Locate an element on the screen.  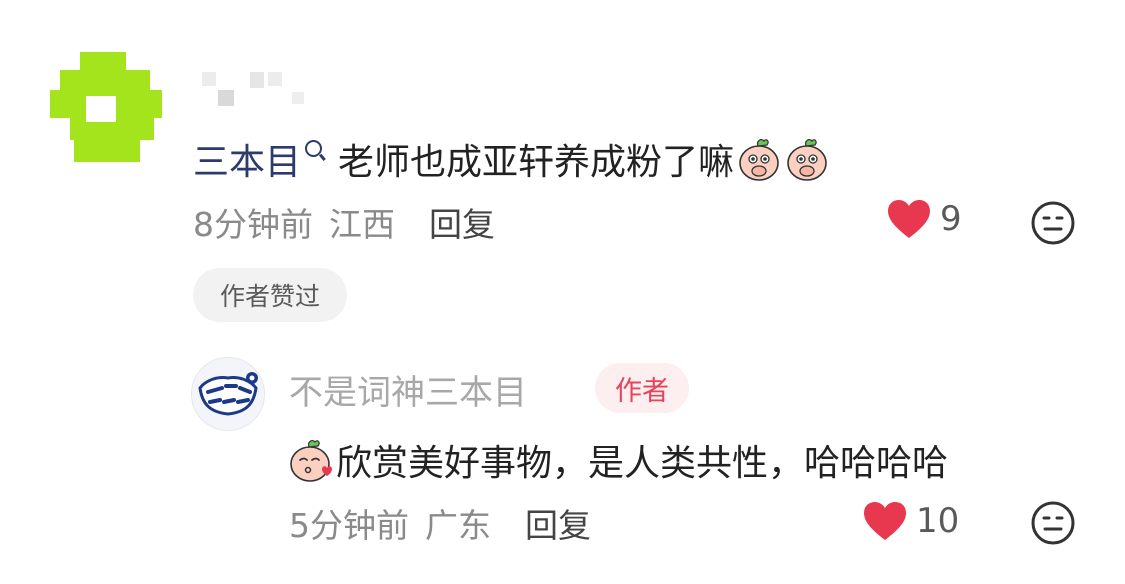
comment-meta: 8分钟前 江西 回复 is located at coordinates (344, 222).